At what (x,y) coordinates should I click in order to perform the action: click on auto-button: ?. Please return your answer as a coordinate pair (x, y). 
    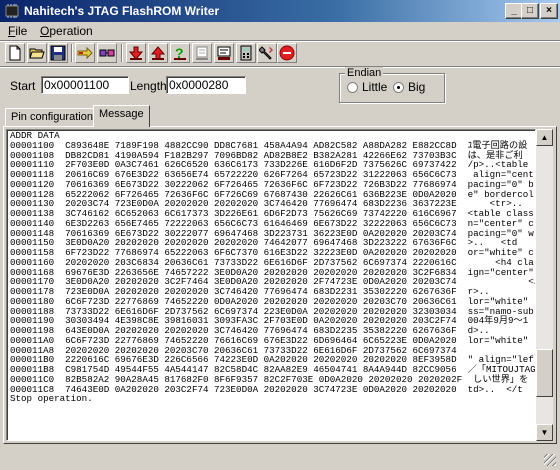
    Looking at the image, I should click on (180, 53).